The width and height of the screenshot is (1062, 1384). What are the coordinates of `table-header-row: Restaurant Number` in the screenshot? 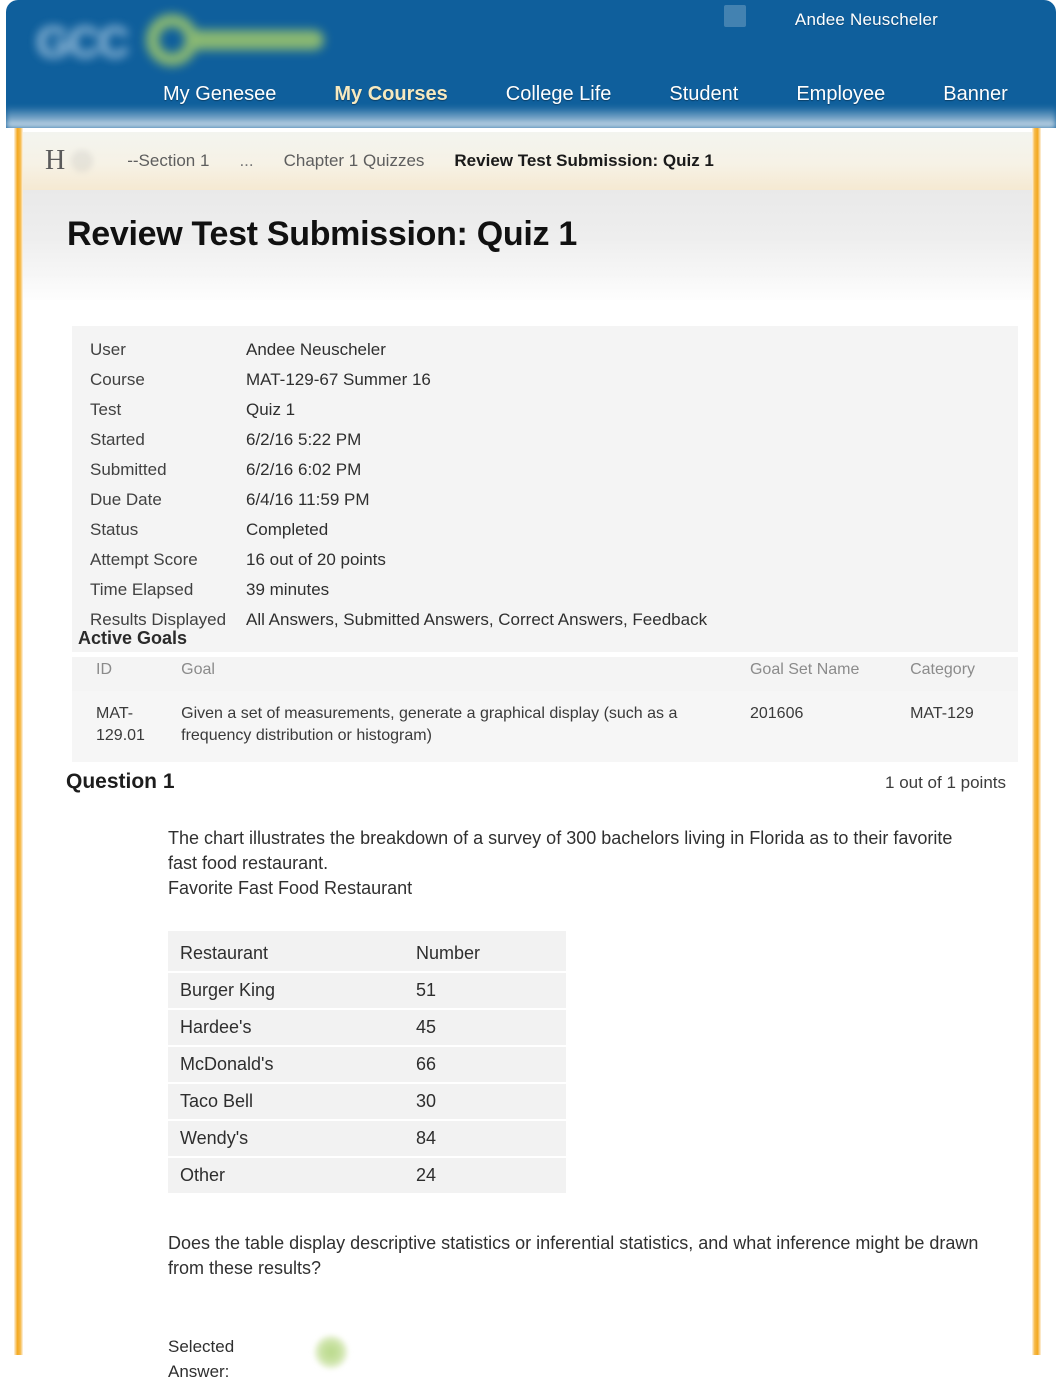 It's located at (367, 951).